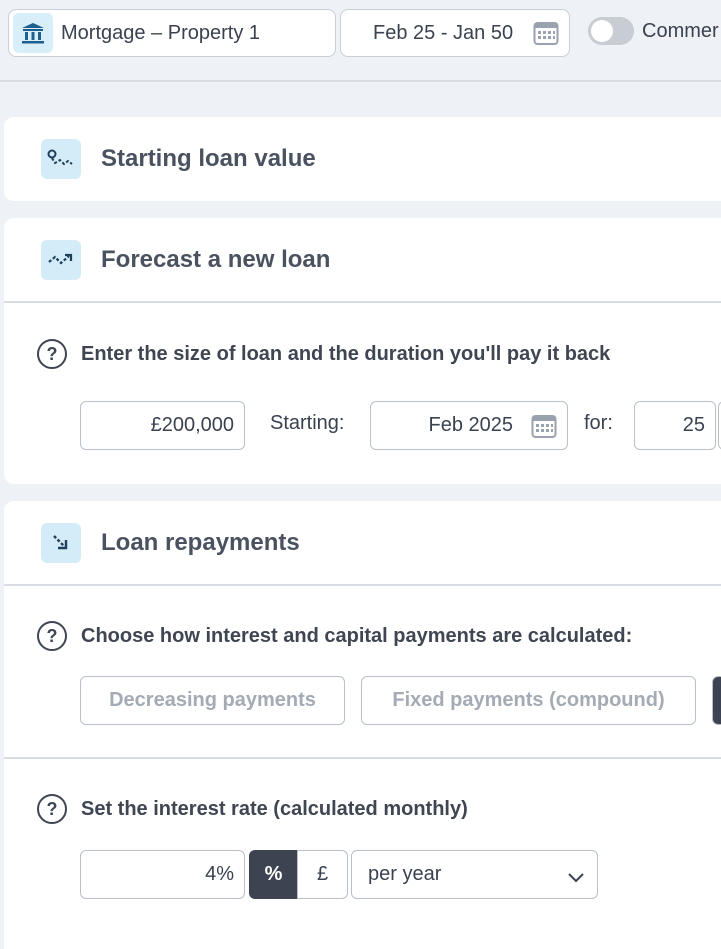 The height and width of the screenshot is (949, 721). Describe the element at coordinates (443, 32) in the screenshot. I see `date-range-value: Feb 25 - Jan 50` at that location.